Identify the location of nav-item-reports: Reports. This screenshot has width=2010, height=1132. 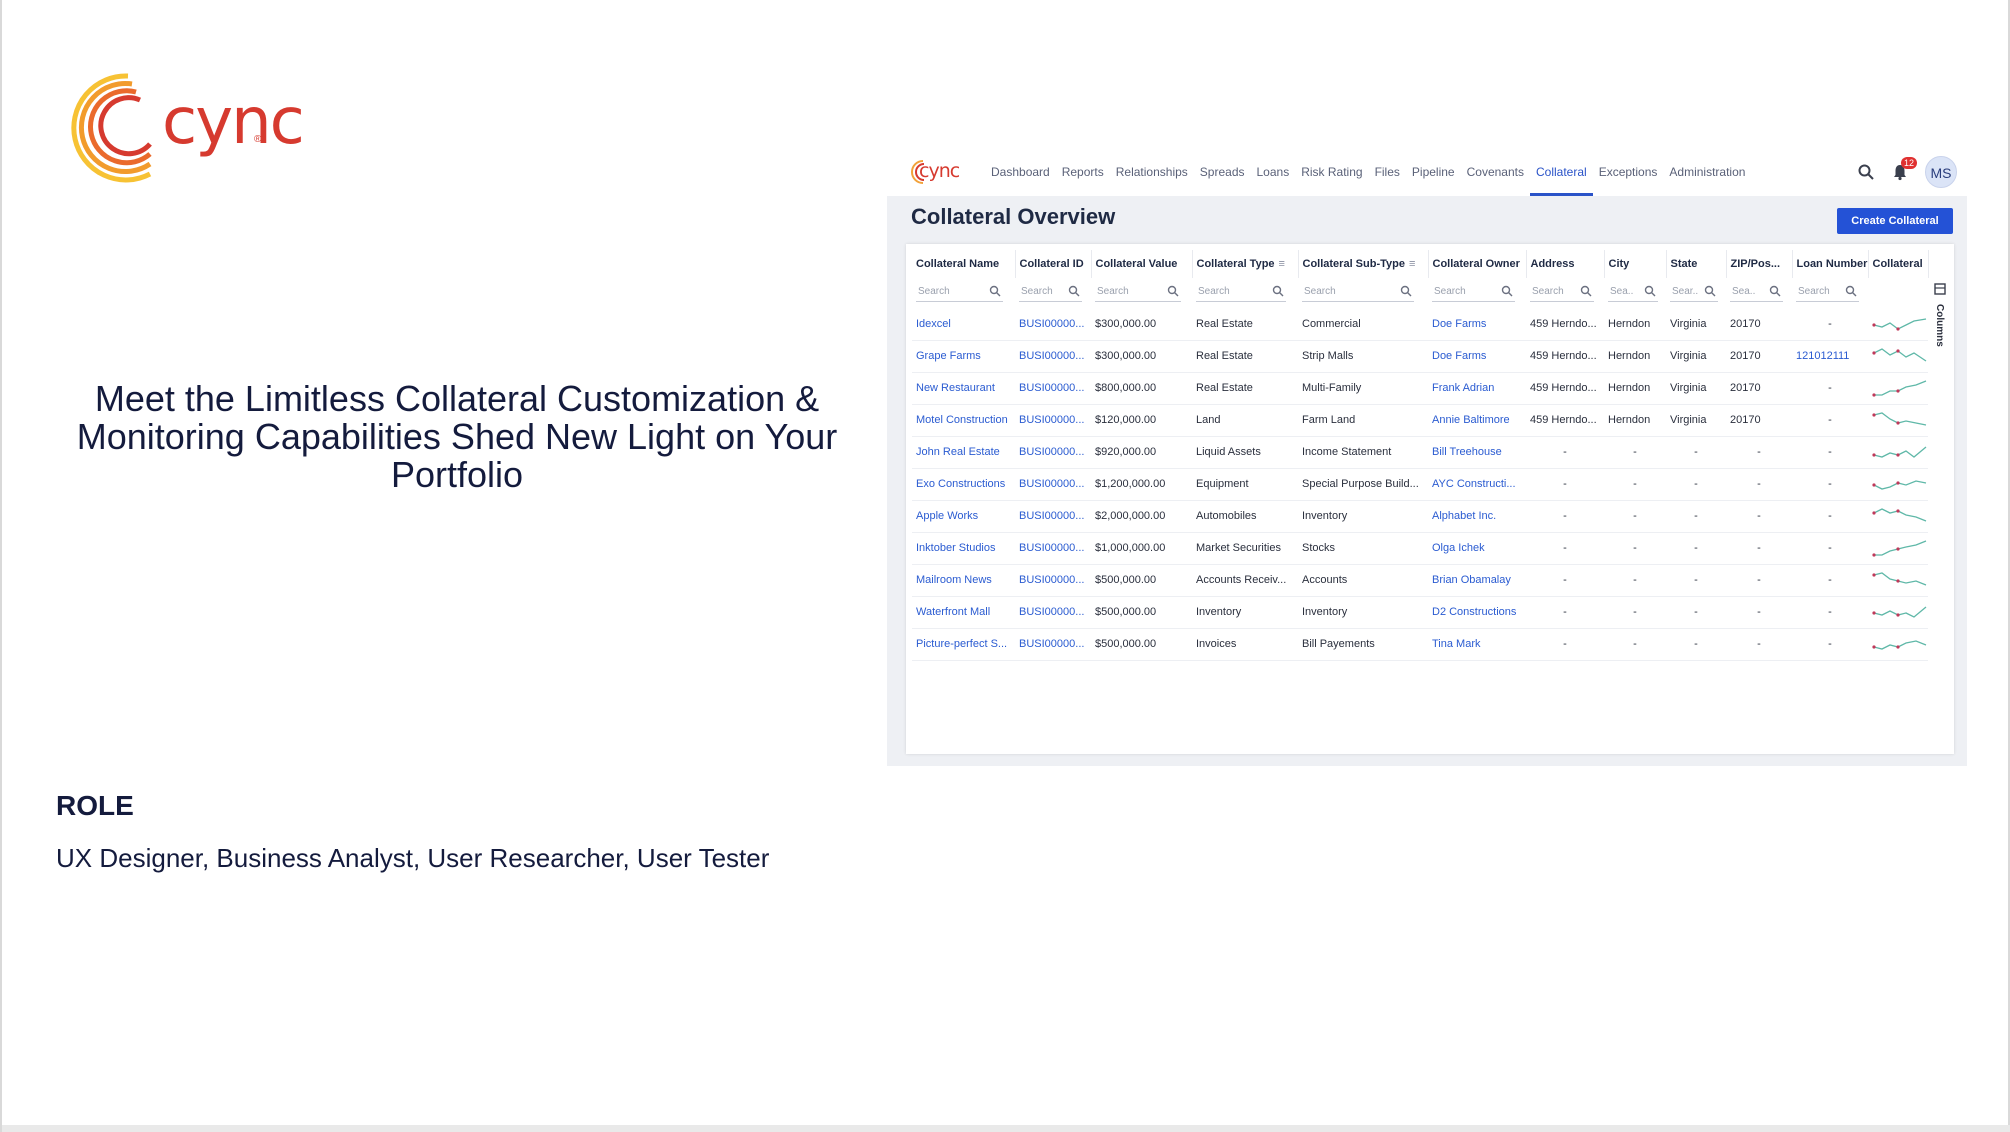
(1083, 172).